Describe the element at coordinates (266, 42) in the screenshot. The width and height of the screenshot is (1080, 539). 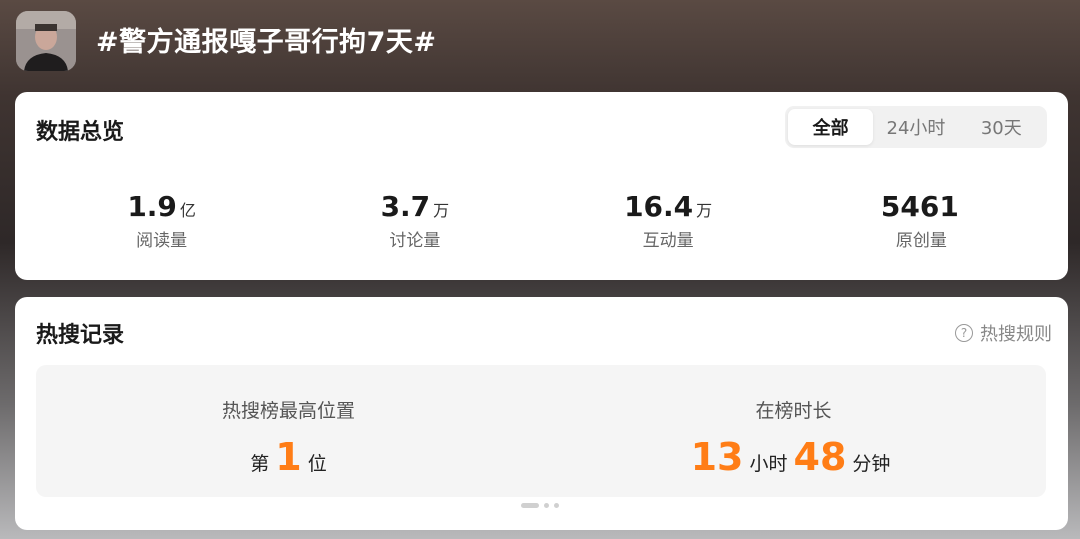
I see `topic-title: #警方通报嘎子哥行拘7天#` at that location.